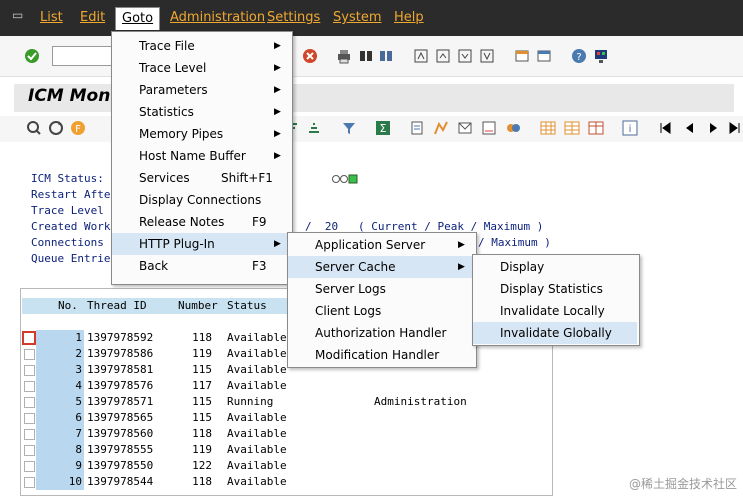 The image size is (743, 497). I want to click on views-icon, so click(513, 128).